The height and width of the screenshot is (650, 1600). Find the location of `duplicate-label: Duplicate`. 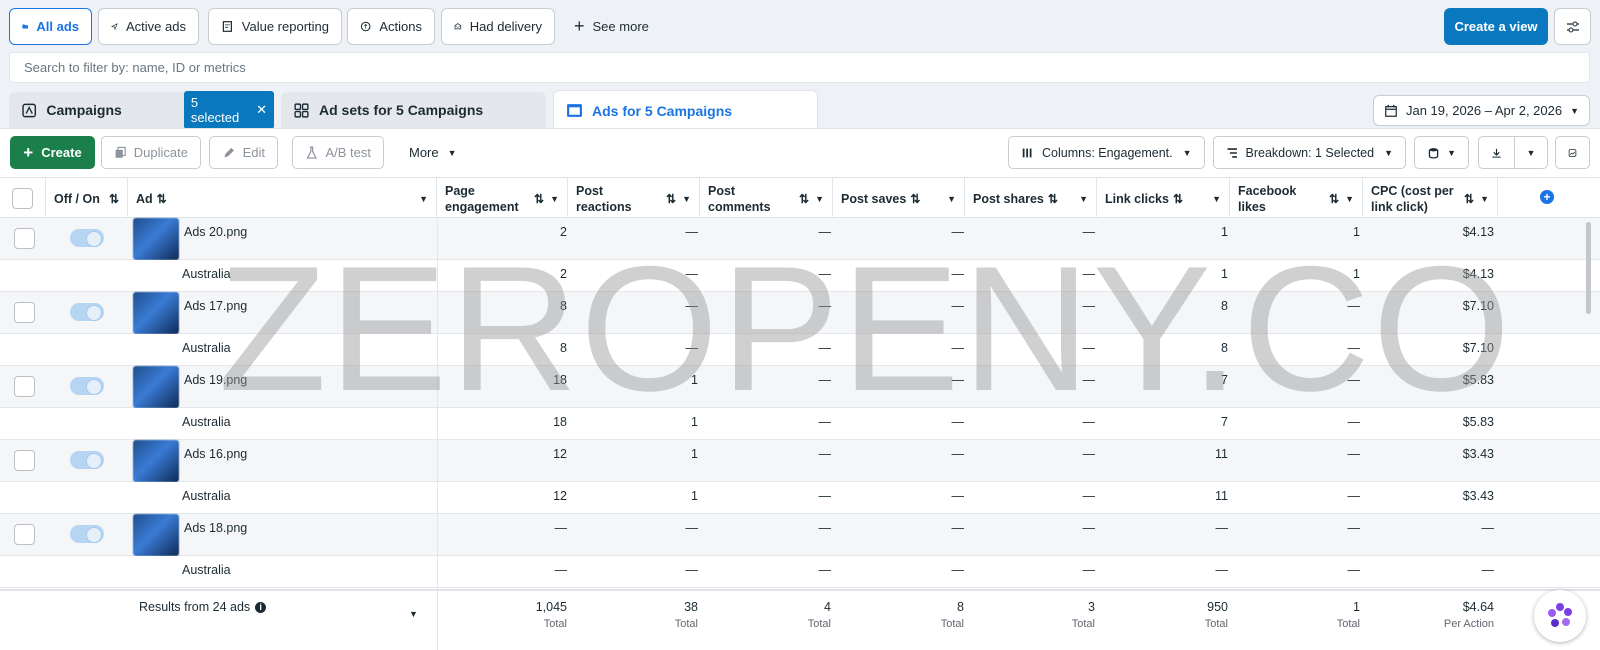

duplicate-label: Duplicate is located at coordinates (160, 152).